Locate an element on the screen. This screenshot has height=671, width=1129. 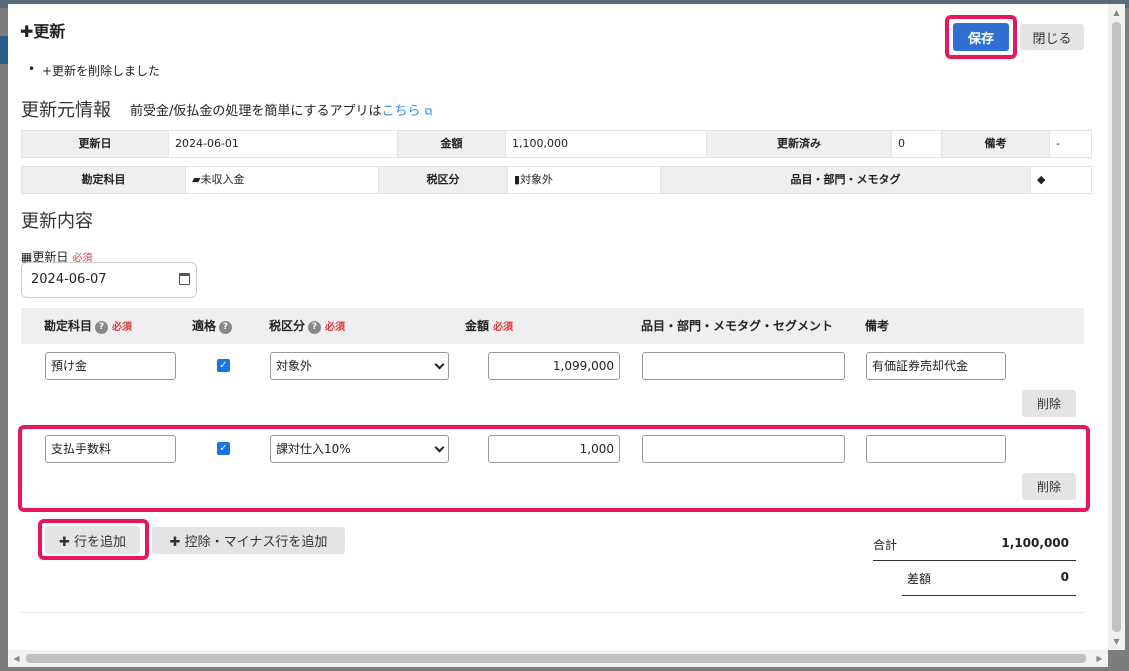
info-label-account: 勘定科目 is located at coordinates (104, 180).